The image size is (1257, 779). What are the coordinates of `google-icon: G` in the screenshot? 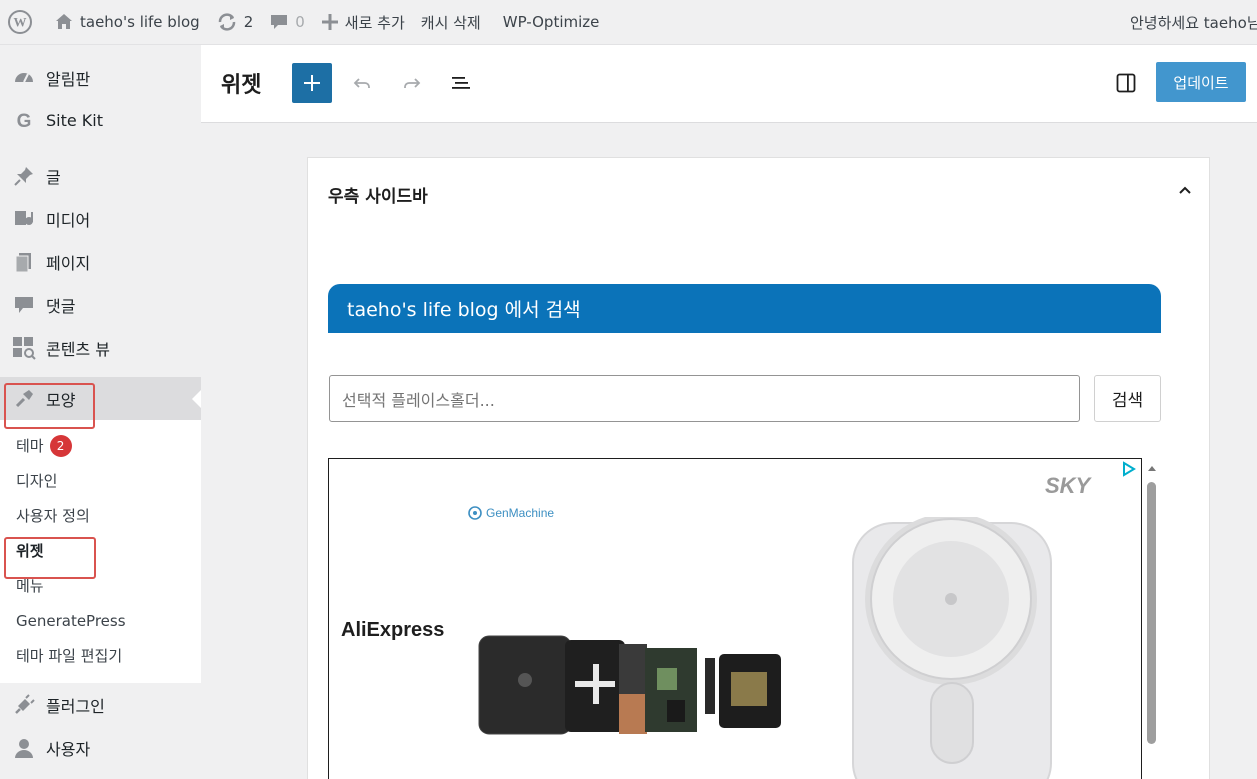 It's located at (24, 121).